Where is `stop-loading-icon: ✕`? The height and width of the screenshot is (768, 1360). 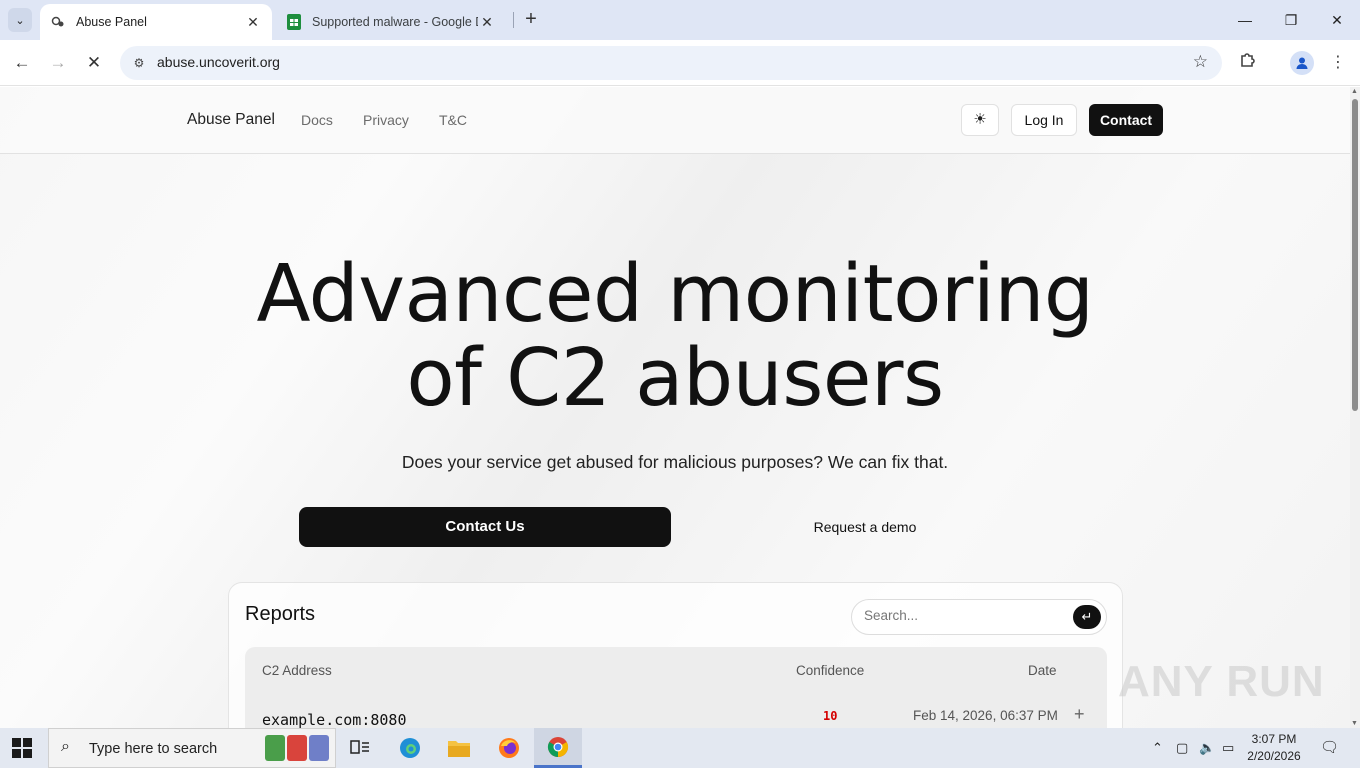
stop-loading-icon: ✕ is located at coordinates (94, 63).